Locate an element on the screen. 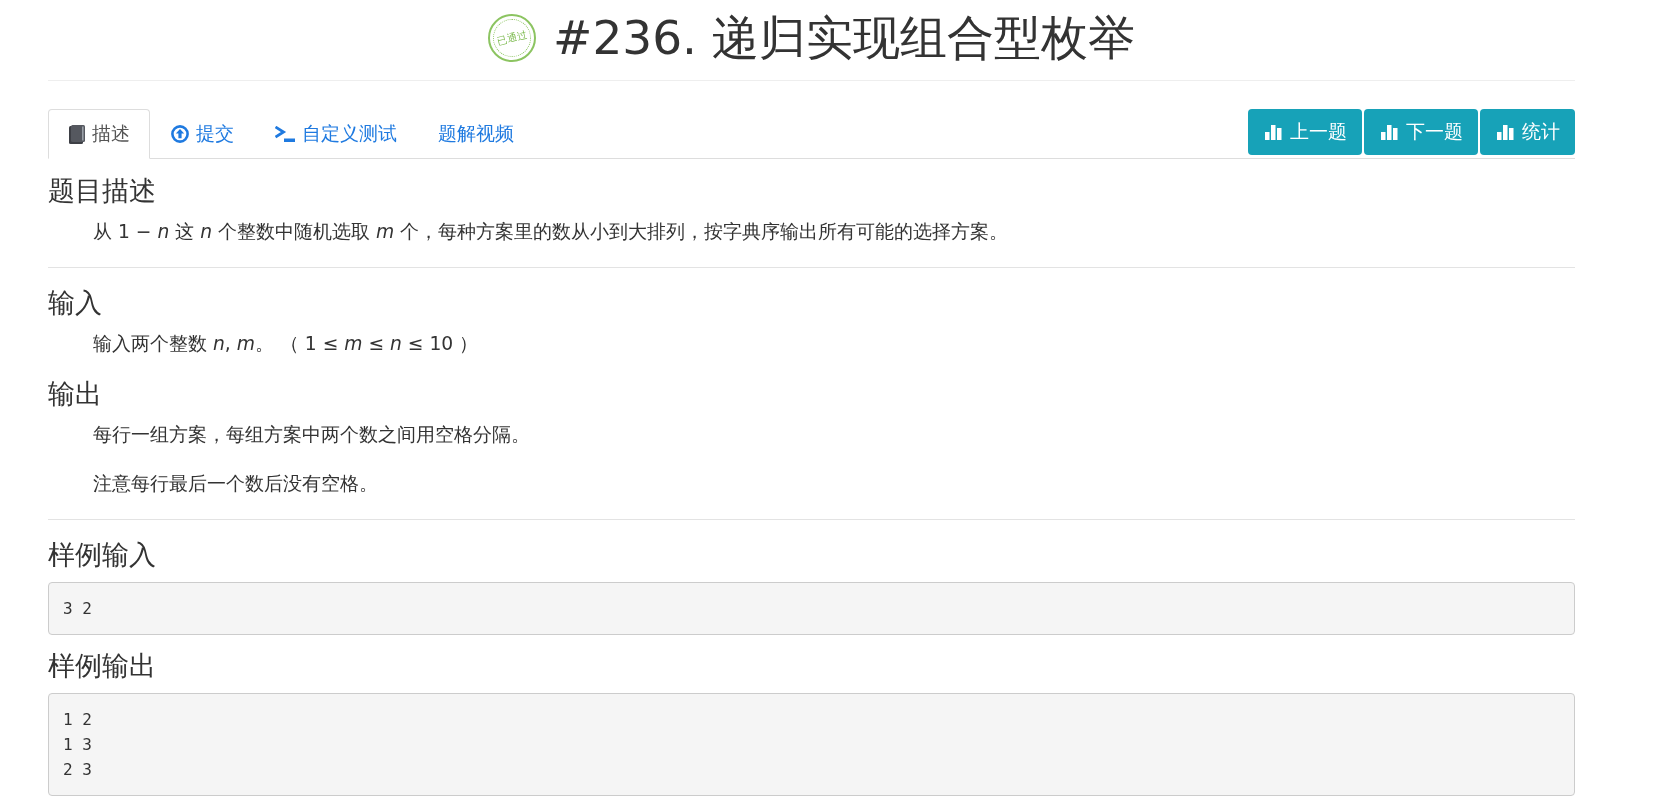 This screenshot has width=1653, height=806. book-icon is located at coordinates (77, 134).